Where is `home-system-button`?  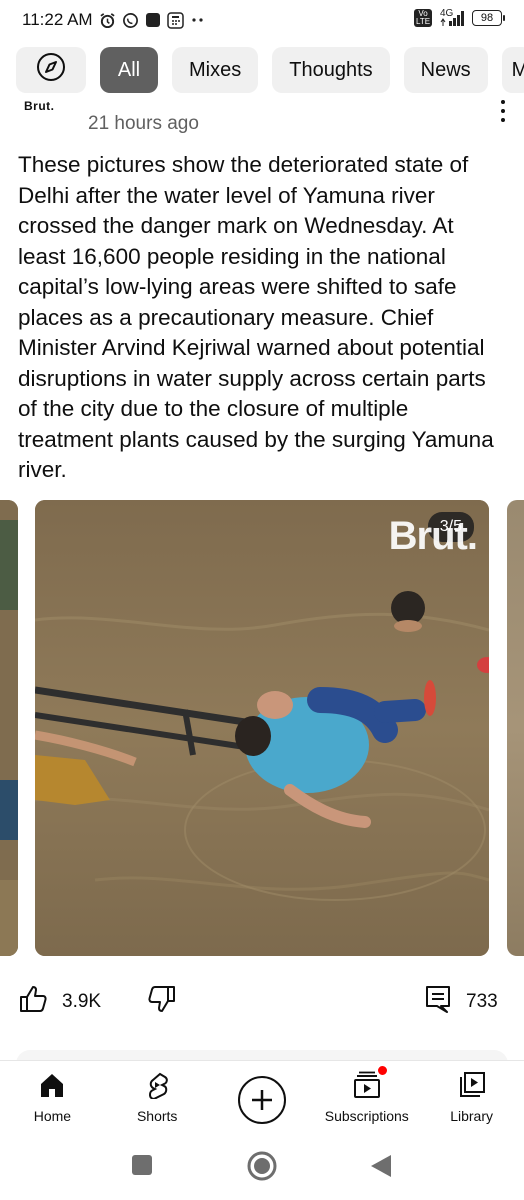
home-system-button is located at coordinates (262, 1168).